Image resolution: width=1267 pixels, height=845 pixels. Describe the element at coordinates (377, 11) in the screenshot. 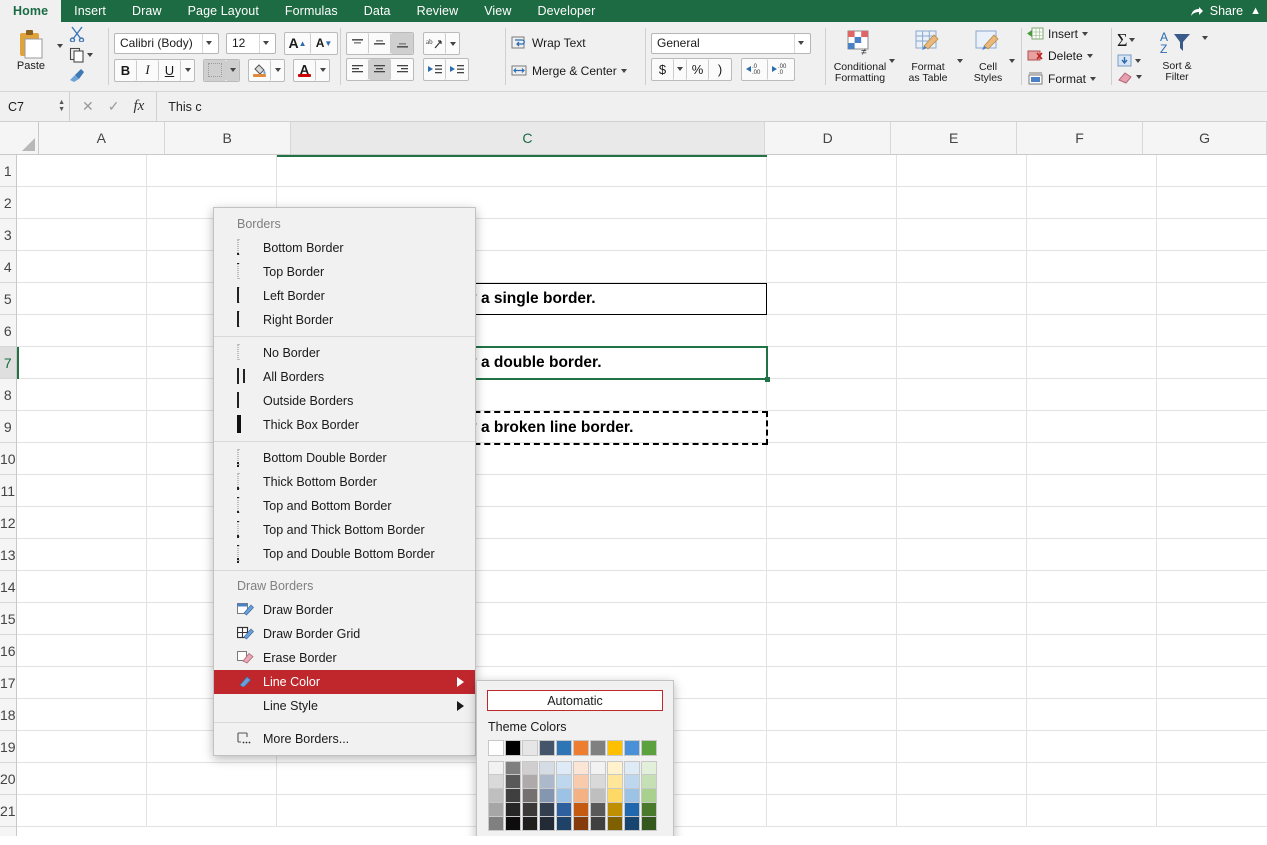

I see `tab-data: Data` at that location.